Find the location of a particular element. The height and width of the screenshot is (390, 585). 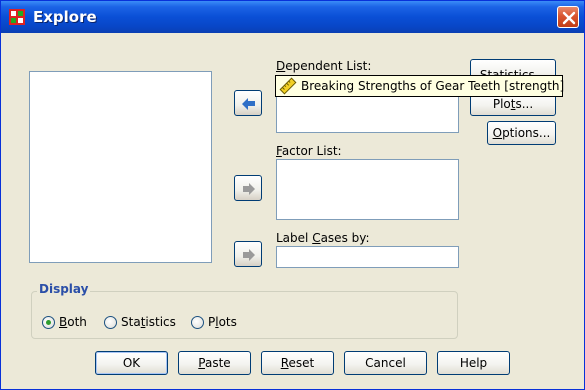

move-to-dependent-button is located at coordinates (248, 103).